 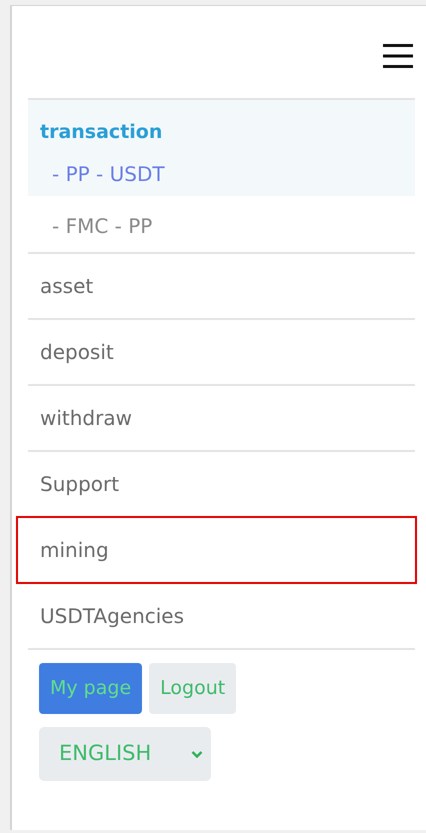 What do you see at coordinates (221, 616) in the screenshot?
I see `menu-item: USDTAgencies` at bounding box center [221, 616].